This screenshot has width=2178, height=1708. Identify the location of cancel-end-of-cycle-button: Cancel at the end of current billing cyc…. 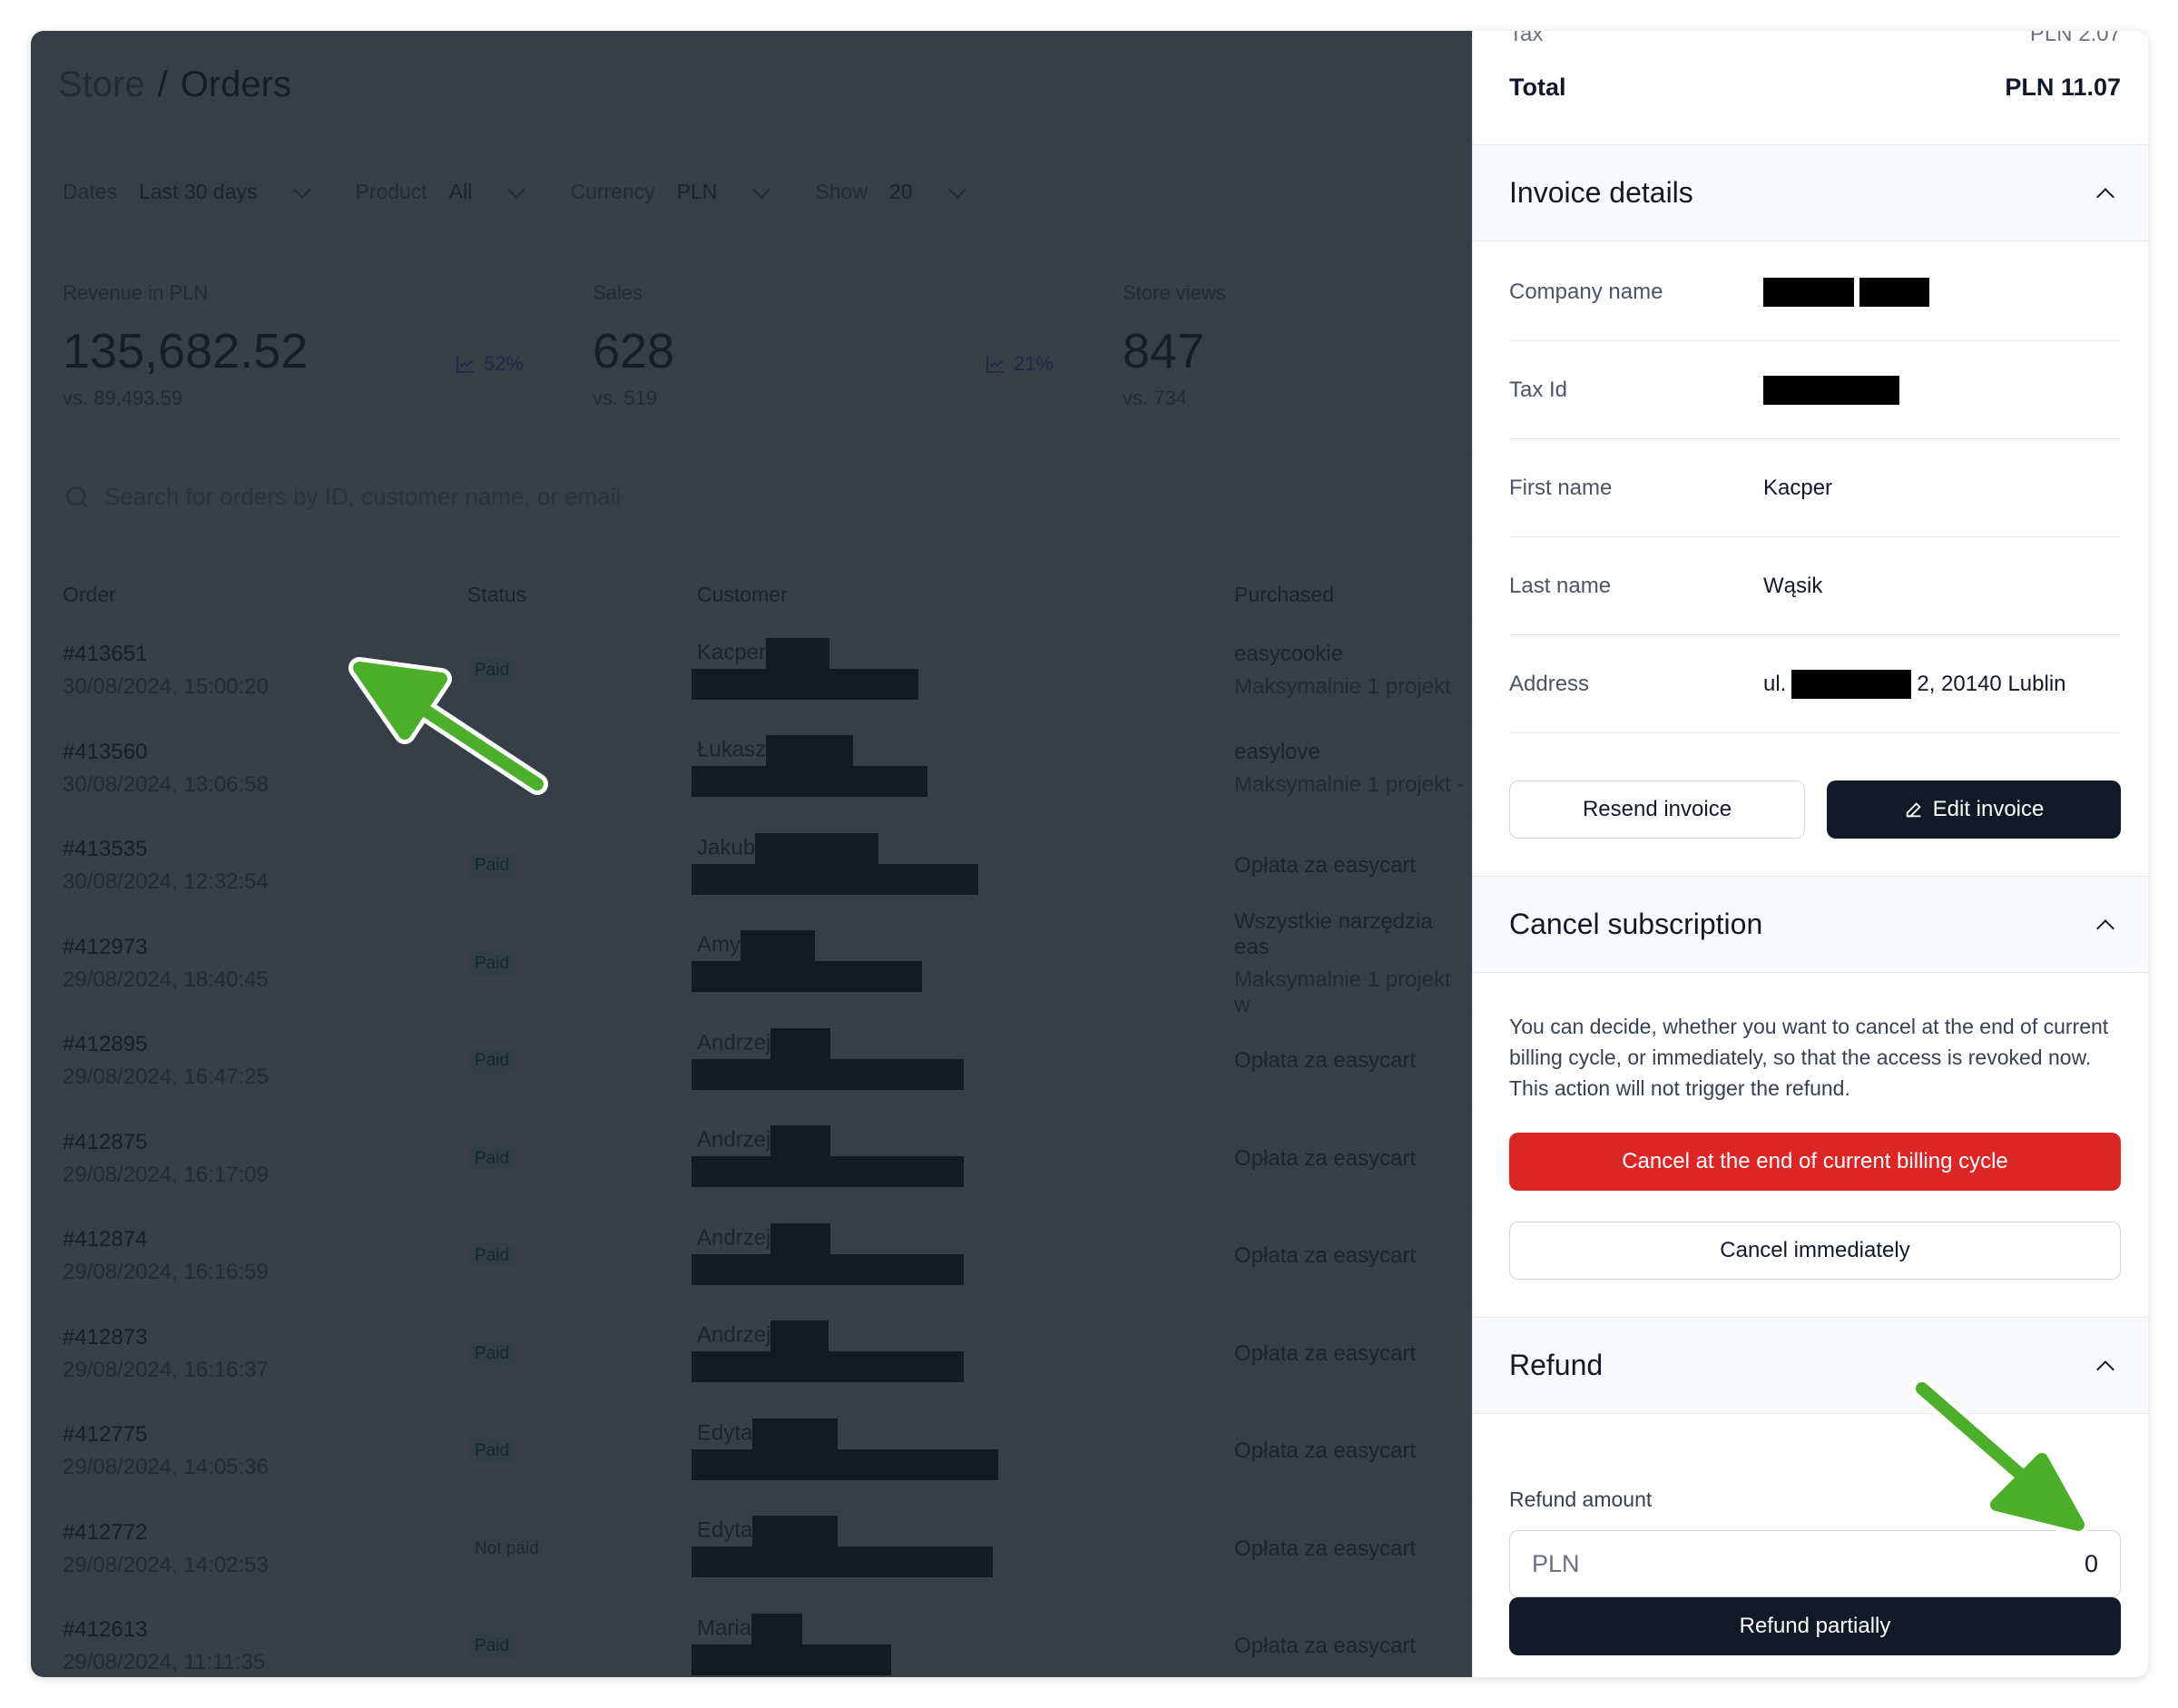
(1815, 1162).